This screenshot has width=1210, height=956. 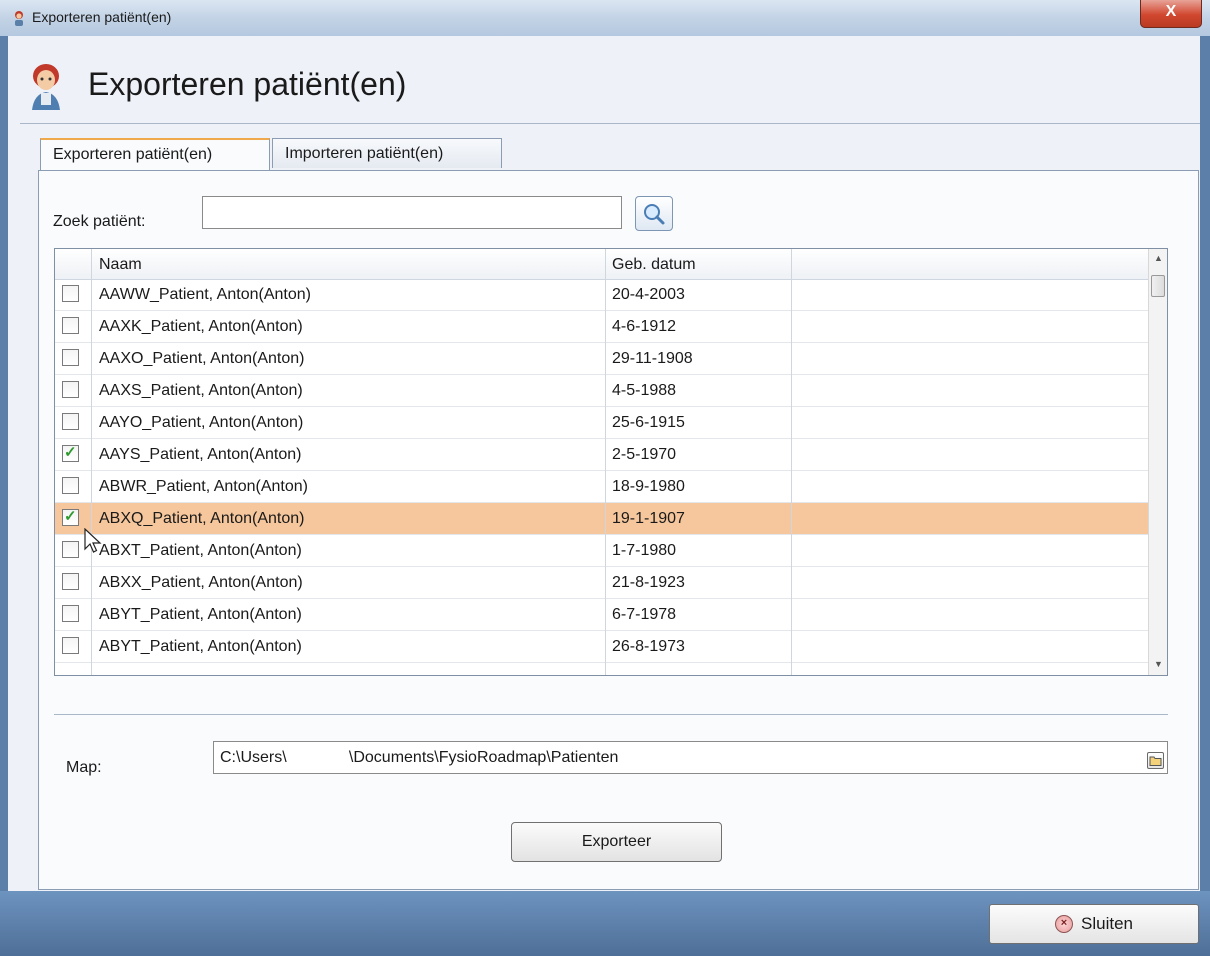 What do you see at coordinates (601, 359) in the screenshot?
I see `table-row: AAXO_Patient, Anton(Anton) 29-11-1908` at bounding box center [601, 359].